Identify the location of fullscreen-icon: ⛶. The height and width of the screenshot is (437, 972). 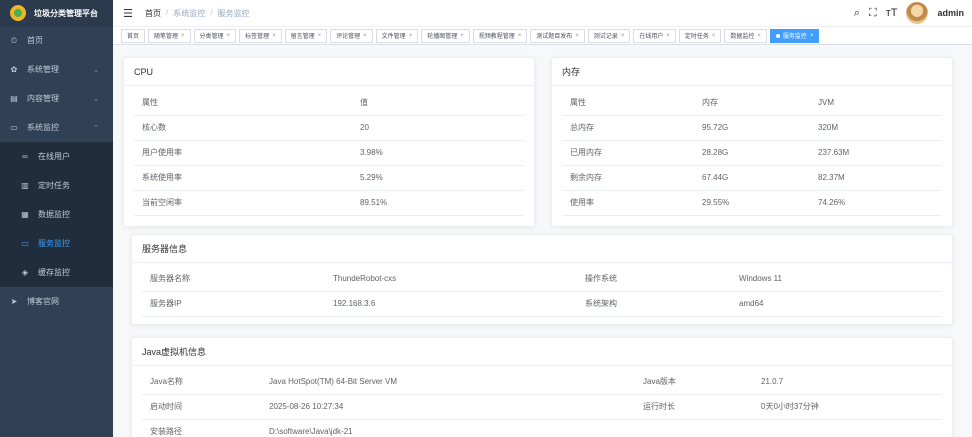
(873, 13).